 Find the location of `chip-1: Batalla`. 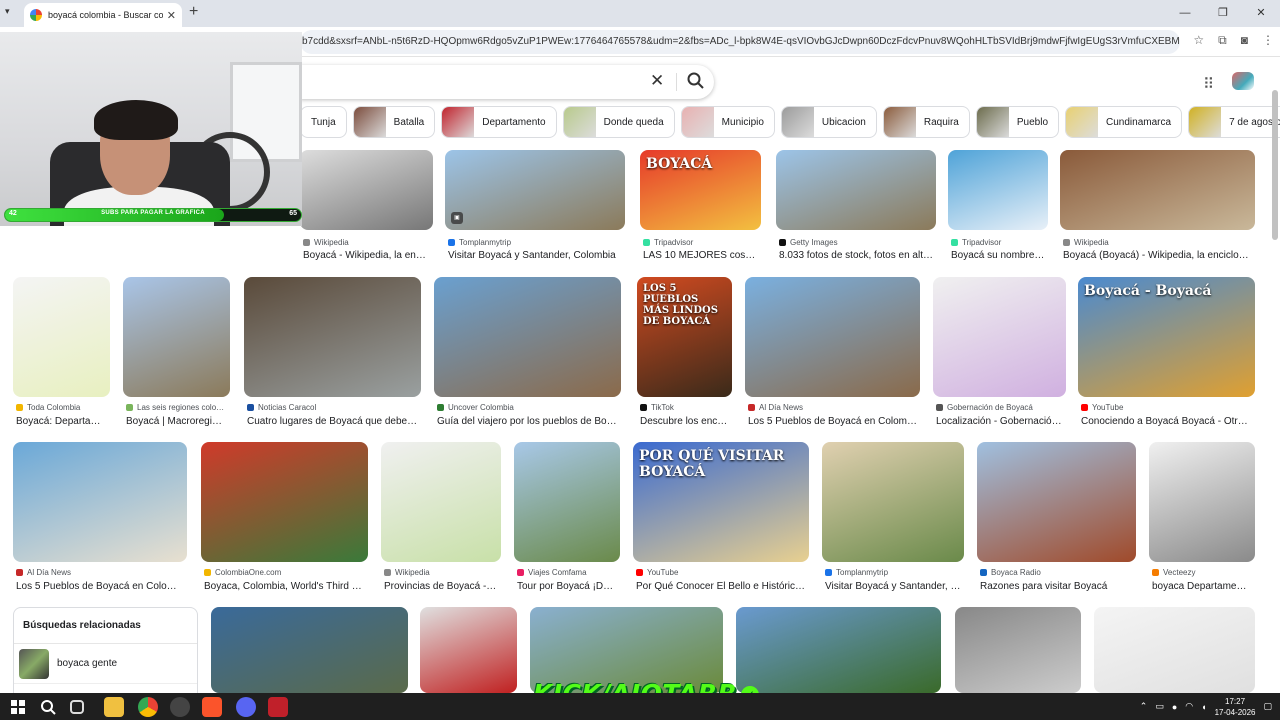

chip-1: Batalla is located at coordinates (394, 122).